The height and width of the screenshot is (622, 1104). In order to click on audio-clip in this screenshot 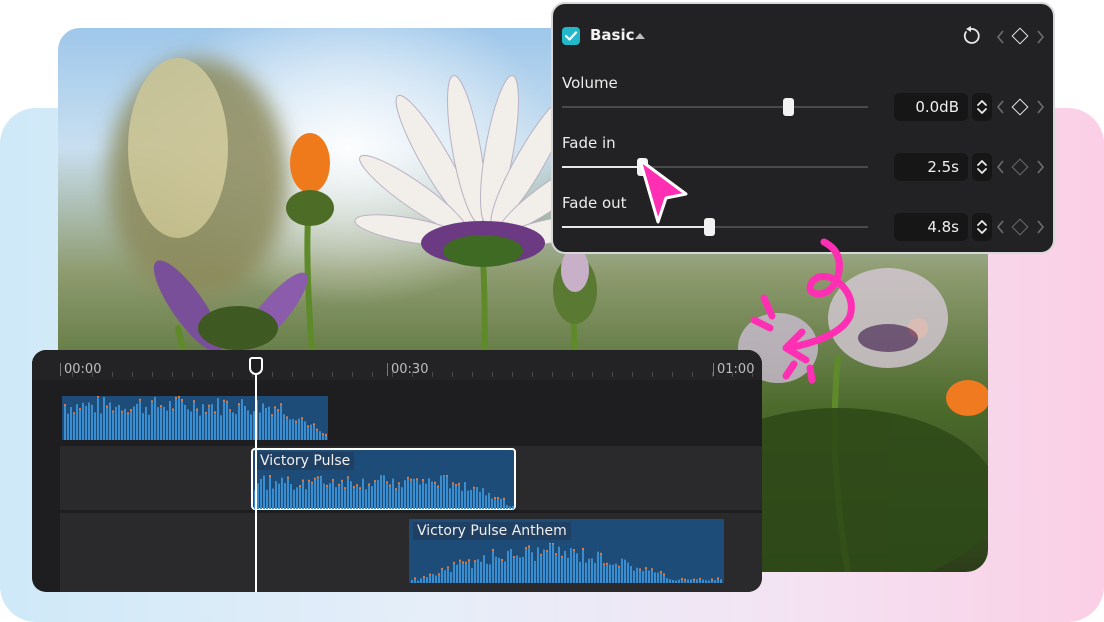, I will do `click(195, 418)`.